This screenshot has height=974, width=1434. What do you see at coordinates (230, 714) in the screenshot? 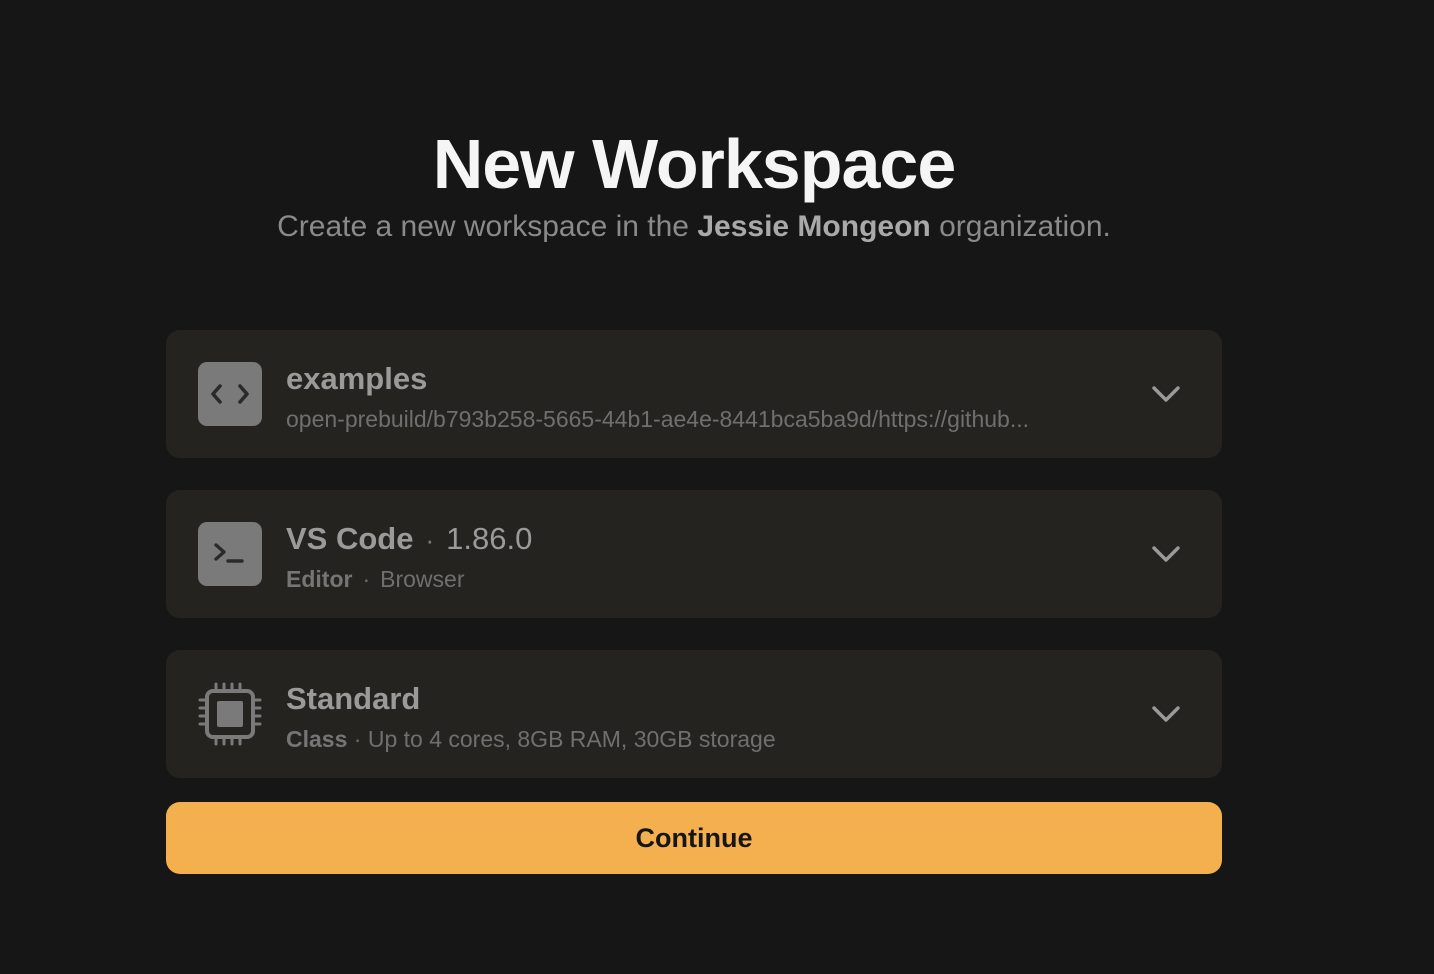
I see `cpu-chip-icon` at bounding box center [230, 714].